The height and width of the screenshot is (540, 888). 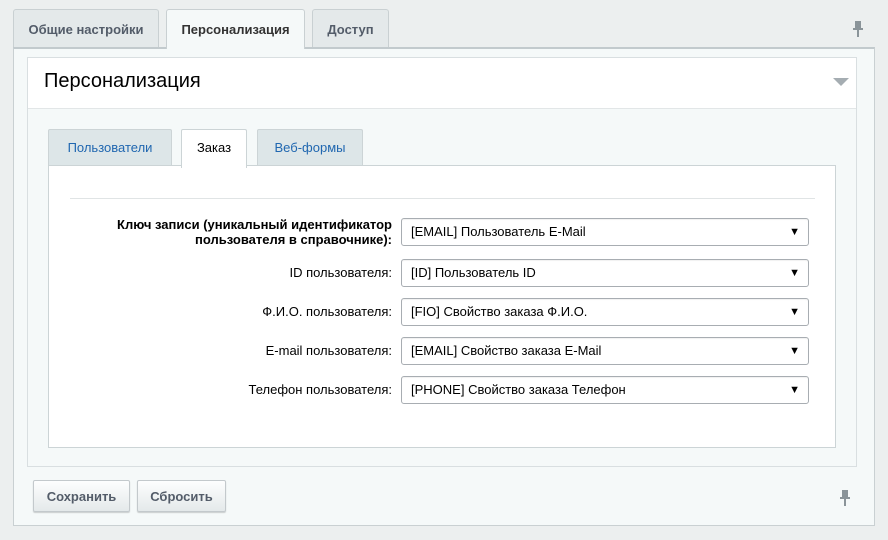 I want to click on save-button: Сохранить, so click(x=81, y=496).